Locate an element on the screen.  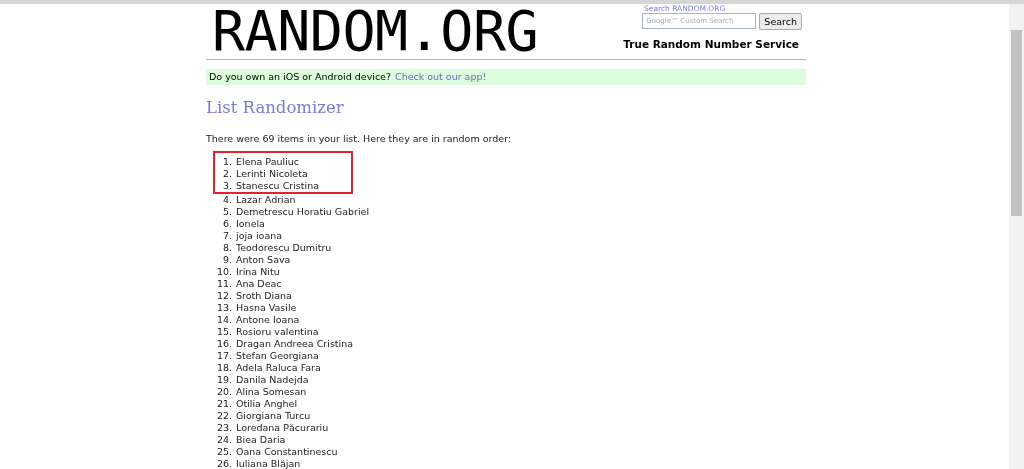
list-item: Demetrescu Horatiu Gabriel is located at coordinates (303, 212).